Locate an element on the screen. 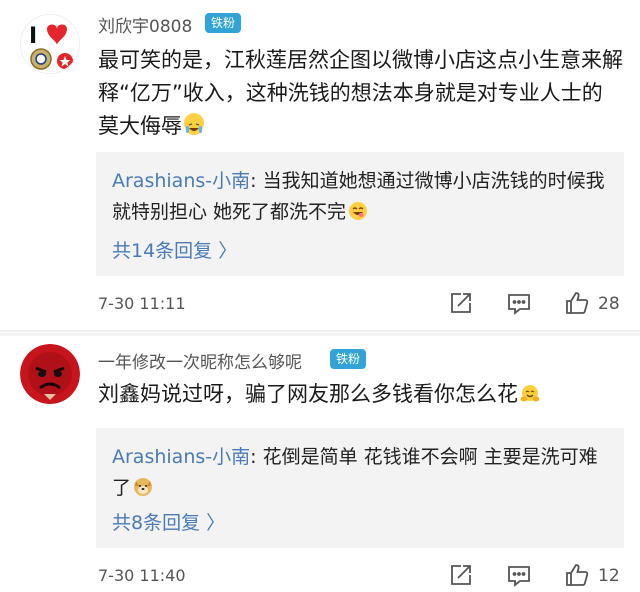 The image size is (640, 592). avatar is located at coordinates (50, 374).